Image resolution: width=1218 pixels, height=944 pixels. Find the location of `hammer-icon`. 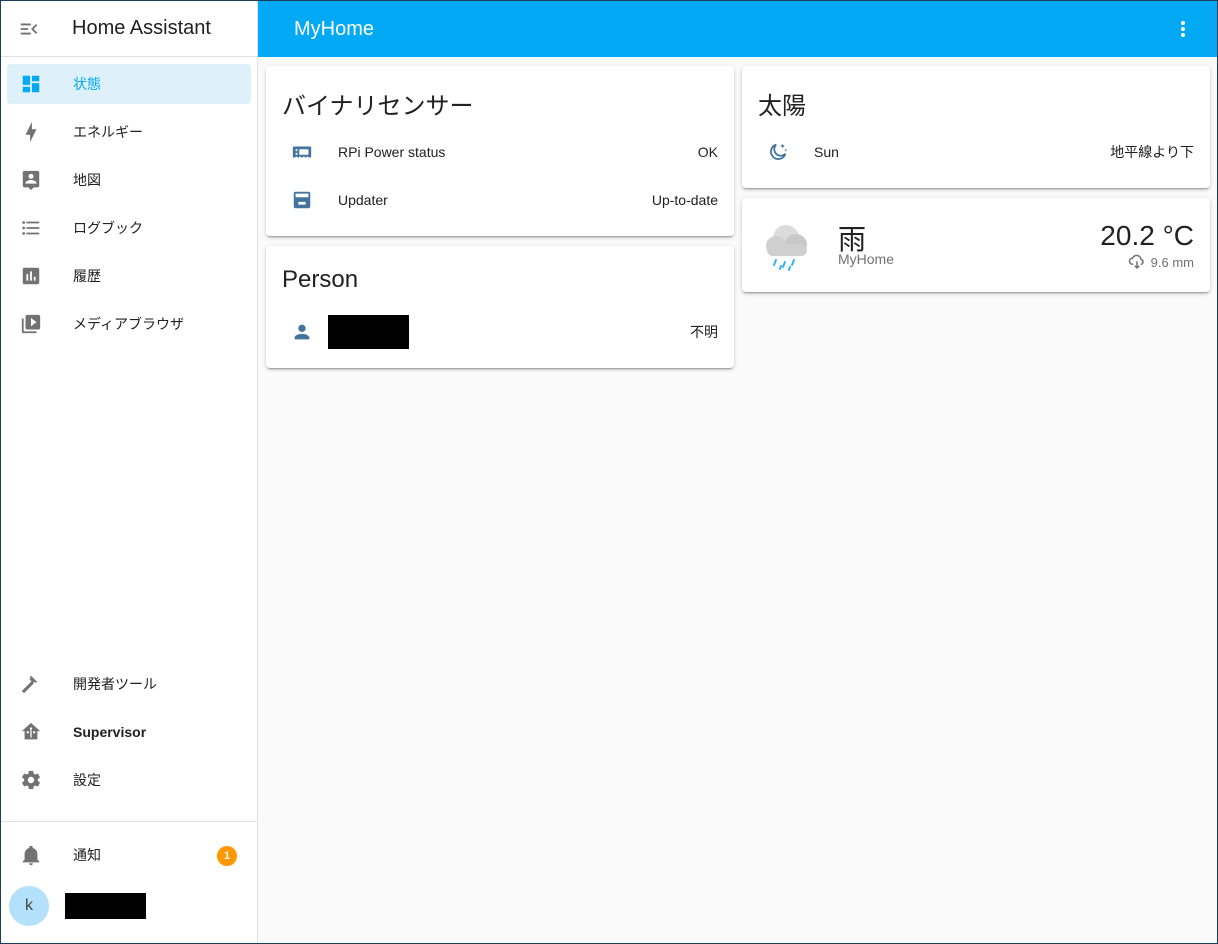

hammer-icon is located at coordinates (29, 685).